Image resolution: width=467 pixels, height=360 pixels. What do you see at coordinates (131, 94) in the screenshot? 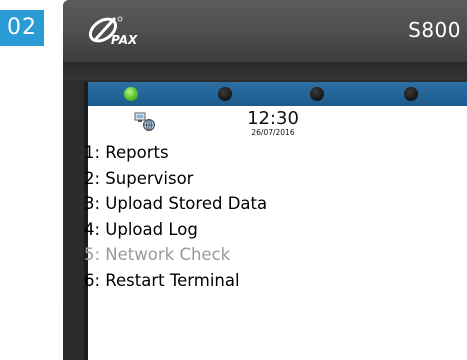
I see `power-led-indicator` at bounding box center [131, 94].